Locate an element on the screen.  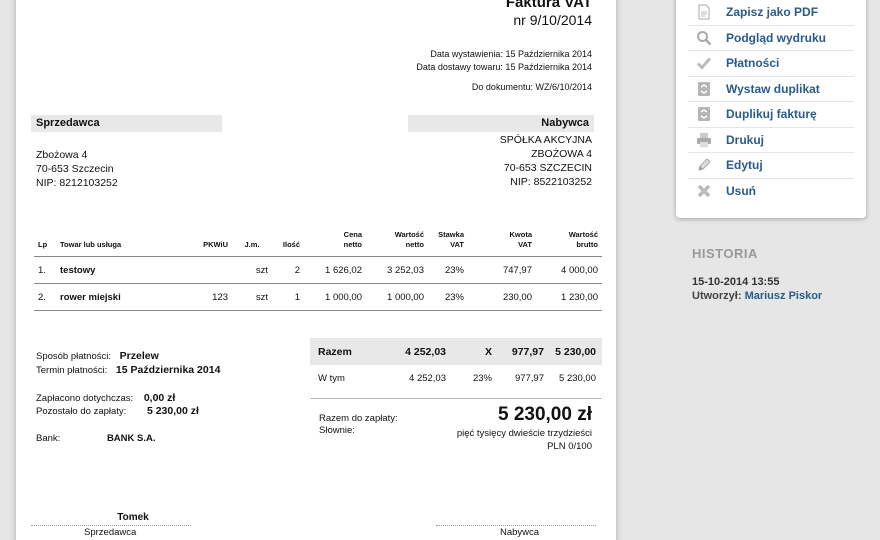
summary-total-net: 4 252,03 is located at coordinates (425, 351).